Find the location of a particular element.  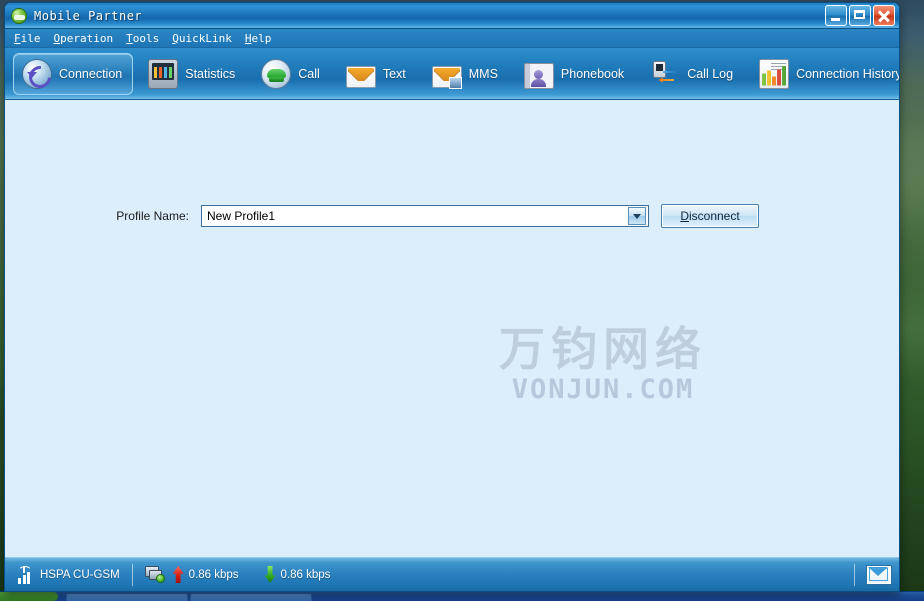

disconnect-button: Disconnect is located at coordinates (710, 216).